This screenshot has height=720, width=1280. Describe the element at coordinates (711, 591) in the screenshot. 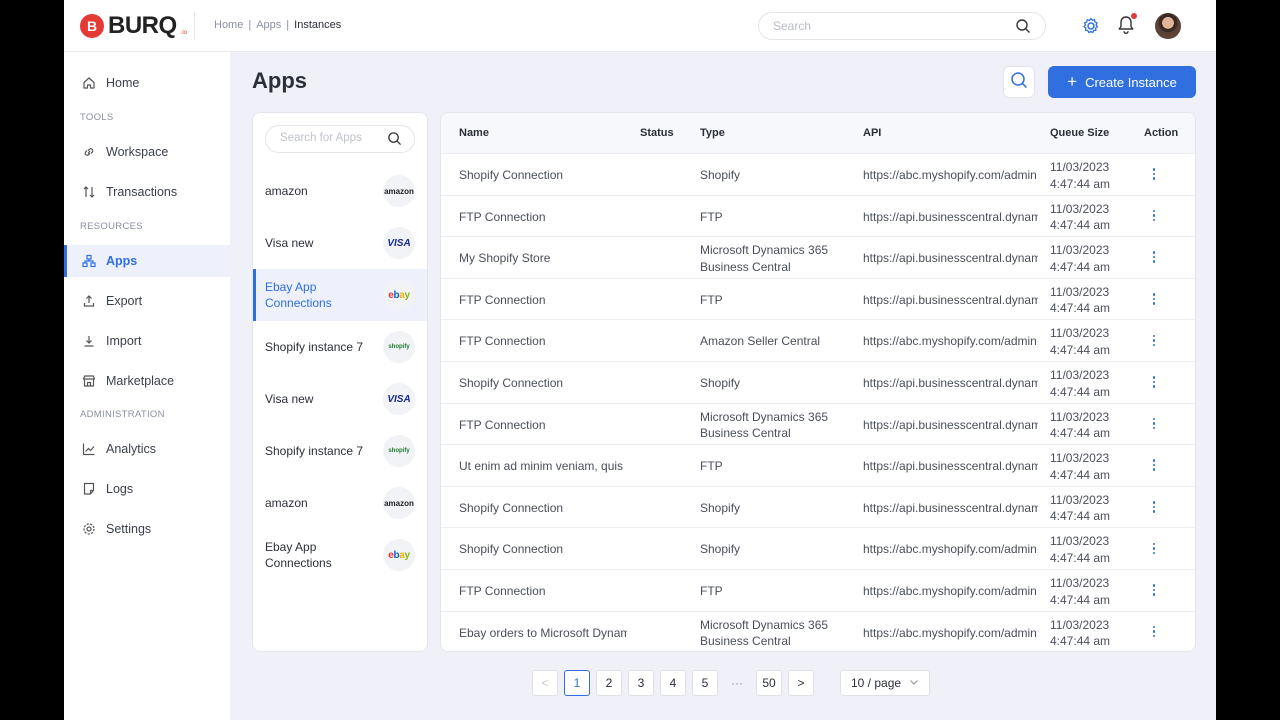

I see `instance-type: FTP` at that location.